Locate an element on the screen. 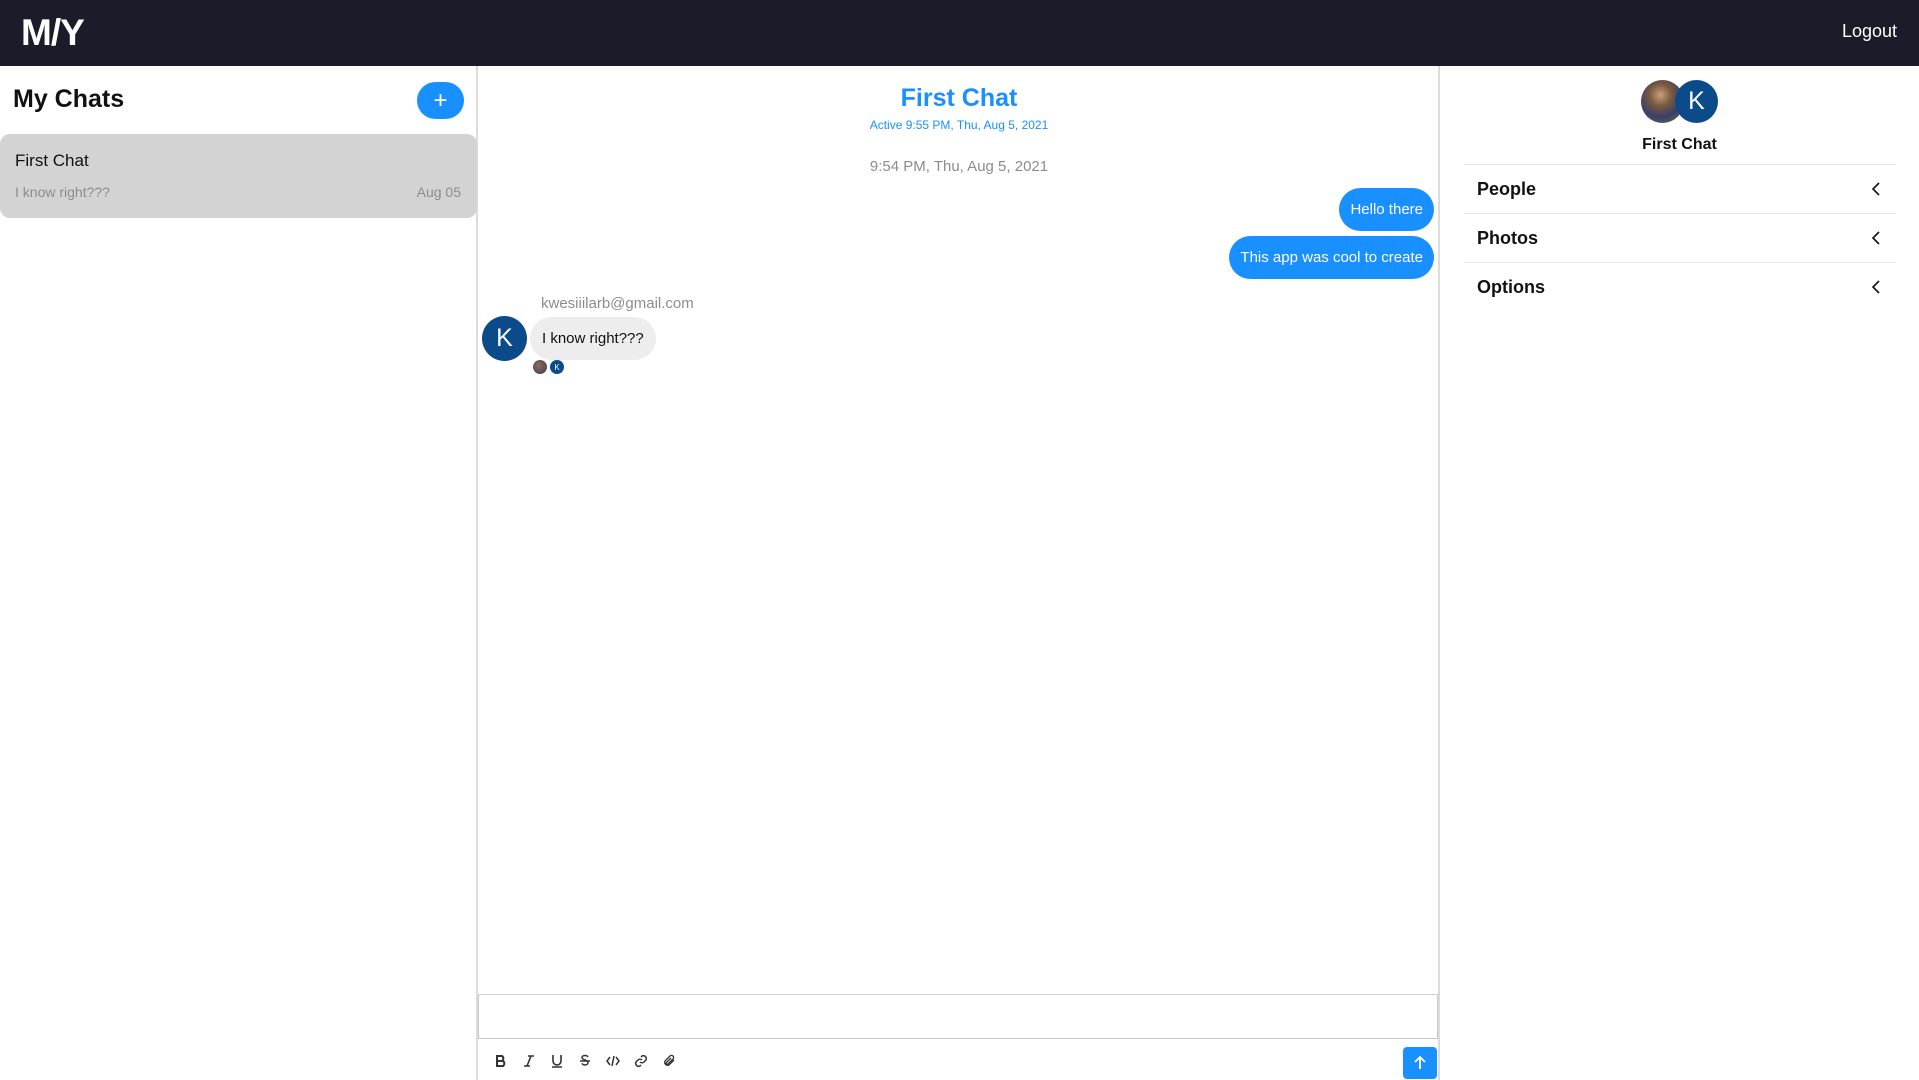 The width and height of the screenshot is (1919, 1080). chat-card-first-chat: First Chat I know right??? Aug 05 is located at coordinates (238, 176).